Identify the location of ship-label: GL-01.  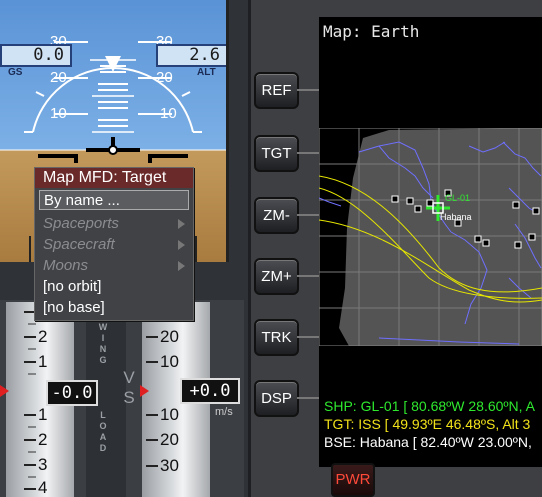
(458, 198).